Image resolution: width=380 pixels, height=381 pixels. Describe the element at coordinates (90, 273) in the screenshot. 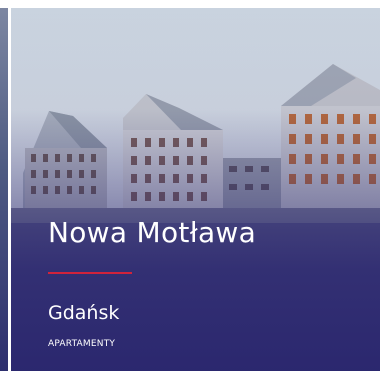

I see `accent-divider` at that location.